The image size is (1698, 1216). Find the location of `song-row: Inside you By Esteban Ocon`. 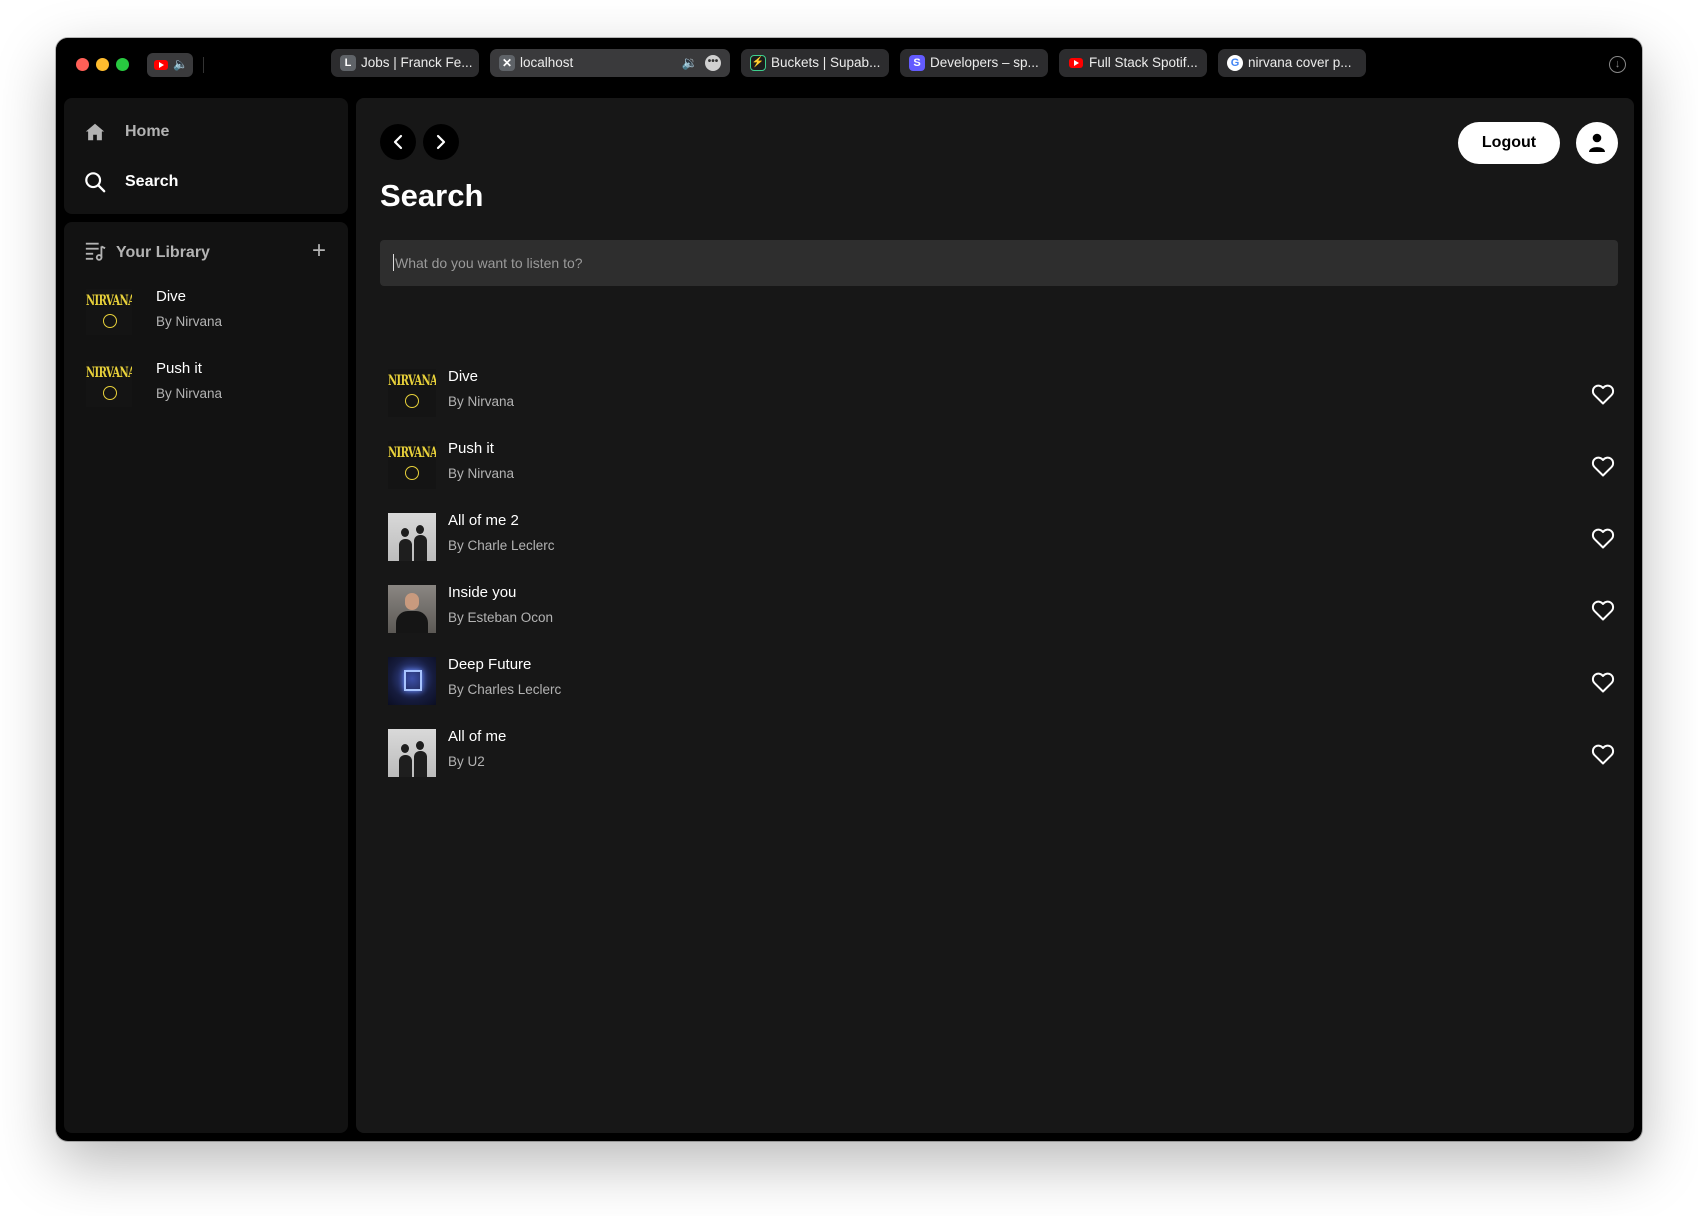

song-row: Inside you By Esteban Ocon is located at coordinates (1007, 611).